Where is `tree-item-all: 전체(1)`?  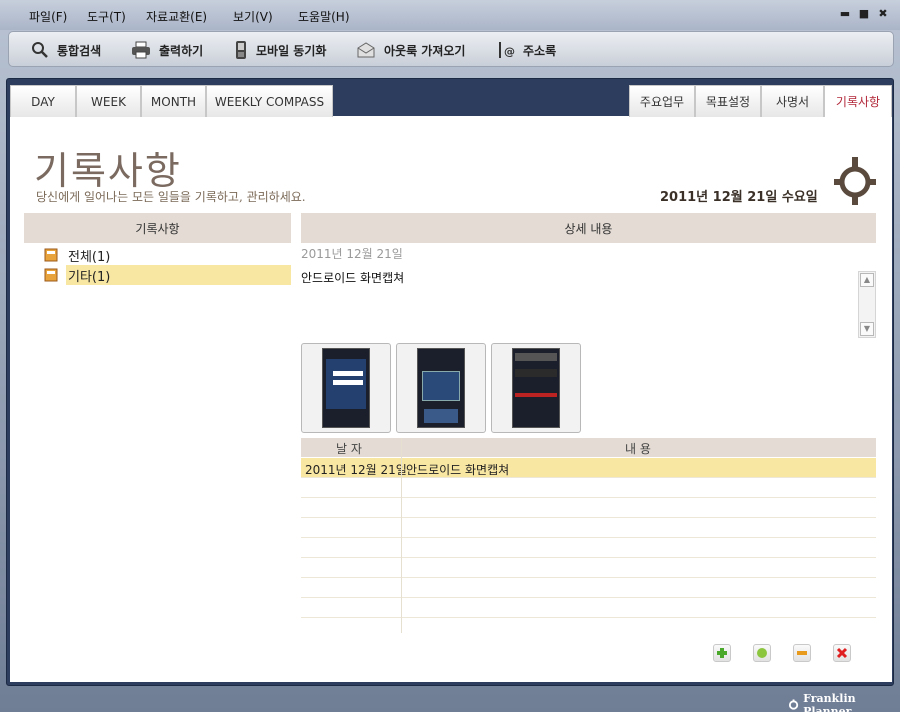 tree-item-all: 전체(1) is located at coordinates (78, 255).